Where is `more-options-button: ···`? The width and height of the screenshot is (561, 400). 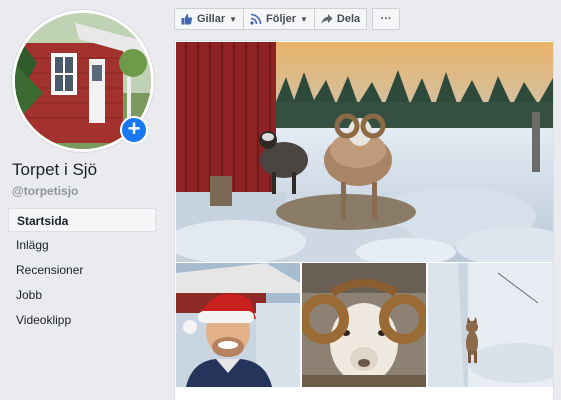 more-options-button: ··· is located at coordinates (386, 19).